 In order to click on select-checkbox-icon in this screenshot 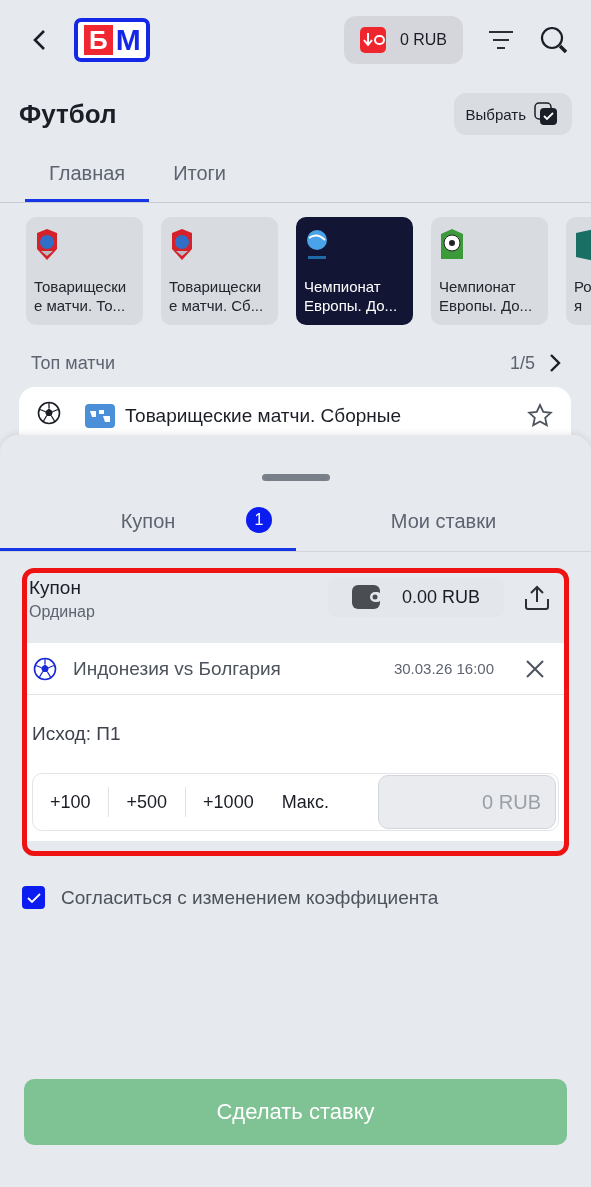, I will do `click(546, 114)`.